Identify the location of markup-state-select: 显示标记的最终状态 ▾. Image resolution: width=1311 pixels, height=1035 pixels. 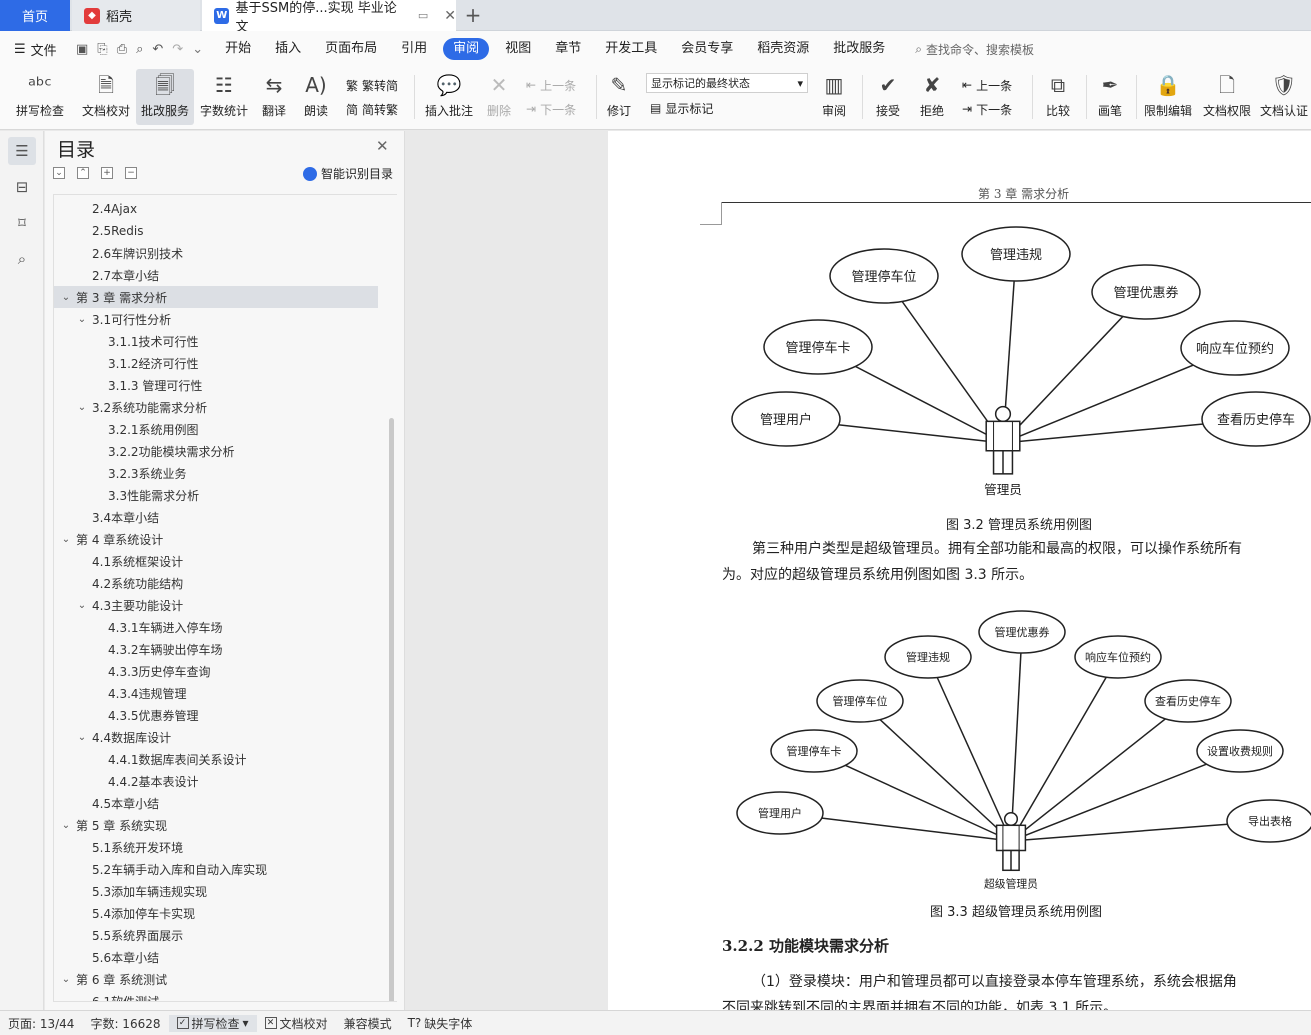
(727, 83).